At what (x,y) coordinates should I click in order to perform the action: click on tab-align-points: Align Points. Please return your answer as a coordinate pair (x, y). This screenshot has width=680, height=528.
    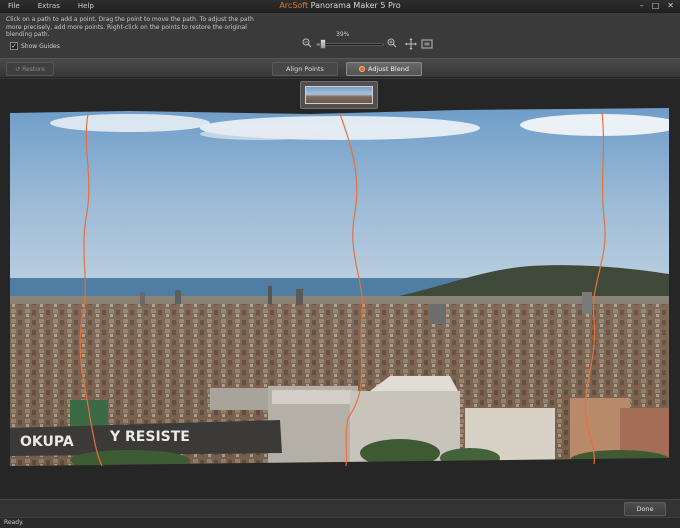
    Looking at the image, I should click on (305, 69).